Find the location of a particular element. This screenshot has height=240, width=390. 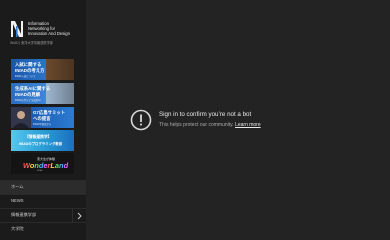

overlay-title: Sign in to confirm you’re not a bot is located at coordinates (205, 114).